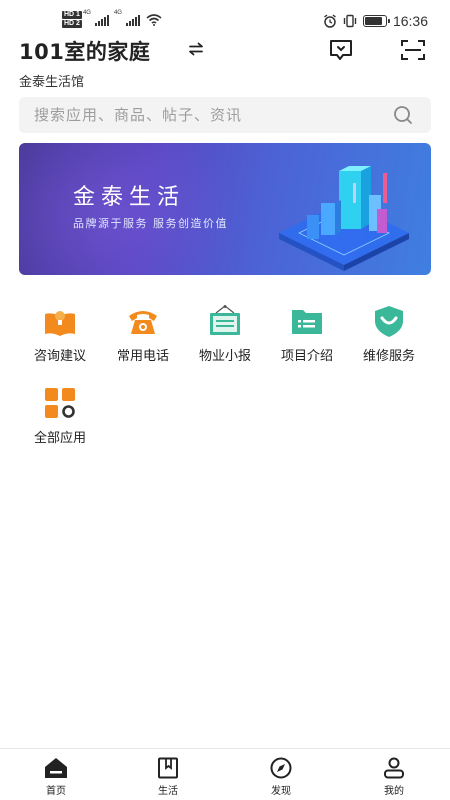  What do you see at coordinates (60, 421) in the screenshot?
I see `app-all-apps: 全部应用` at bounding box center [60, 421].